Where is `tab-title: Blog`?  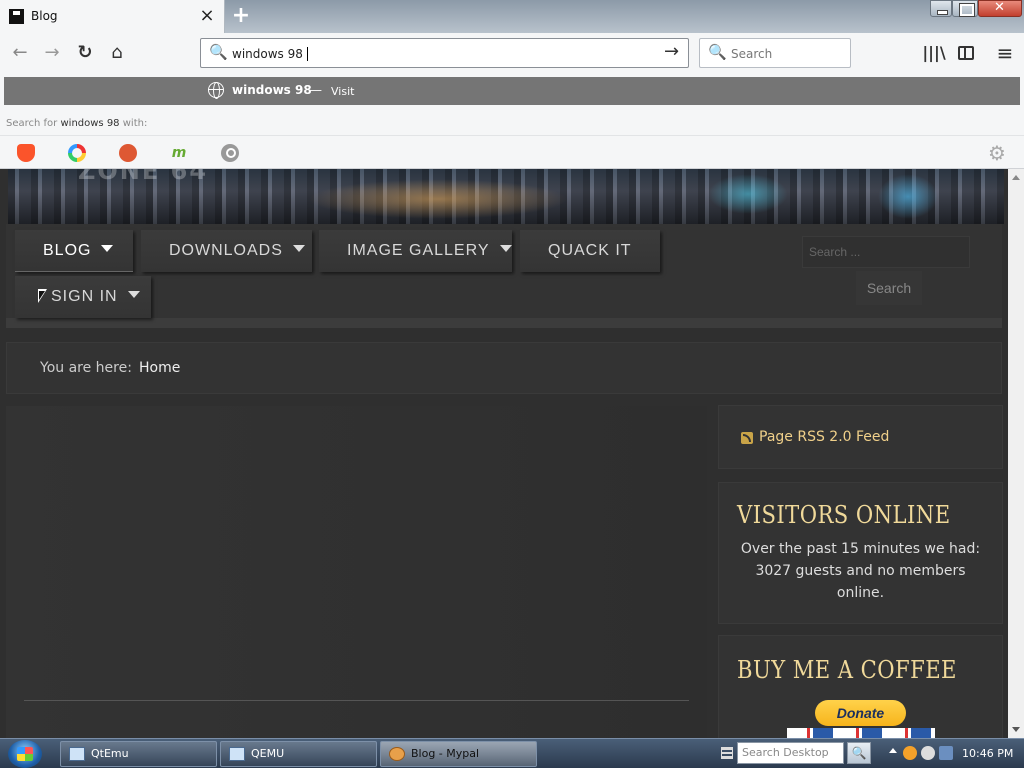 tab-title: Blog is located at coordinates (44, 16).